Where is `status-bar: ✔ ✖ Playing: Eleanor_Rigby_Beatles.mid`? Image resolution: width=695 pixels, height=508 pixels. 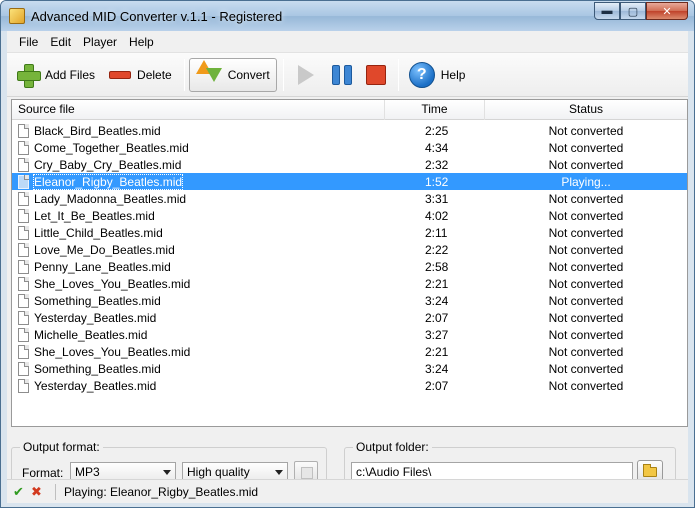 status-bar: ✔ ✖ Playing: Eleanor_Rigby_Beatles.mid is located at coordinates (347, 491).